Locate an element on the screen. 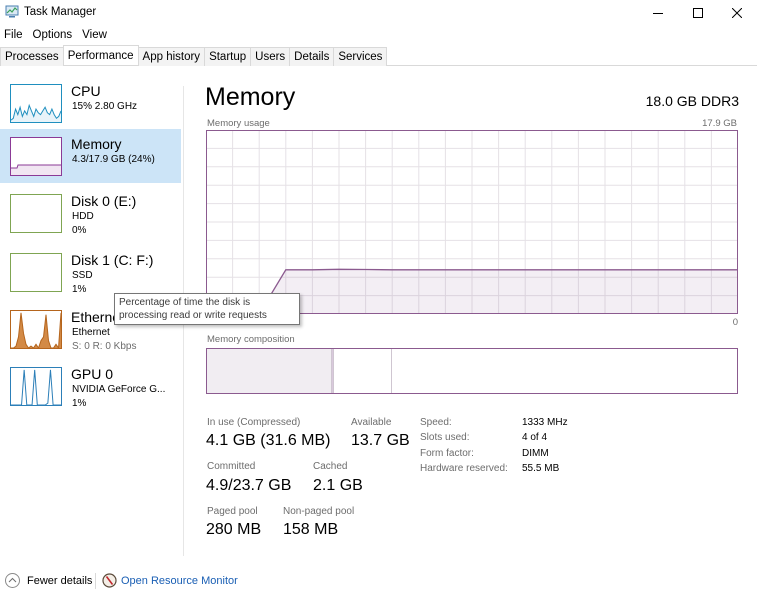  maximize-icon is located at coordinates (698, 13).